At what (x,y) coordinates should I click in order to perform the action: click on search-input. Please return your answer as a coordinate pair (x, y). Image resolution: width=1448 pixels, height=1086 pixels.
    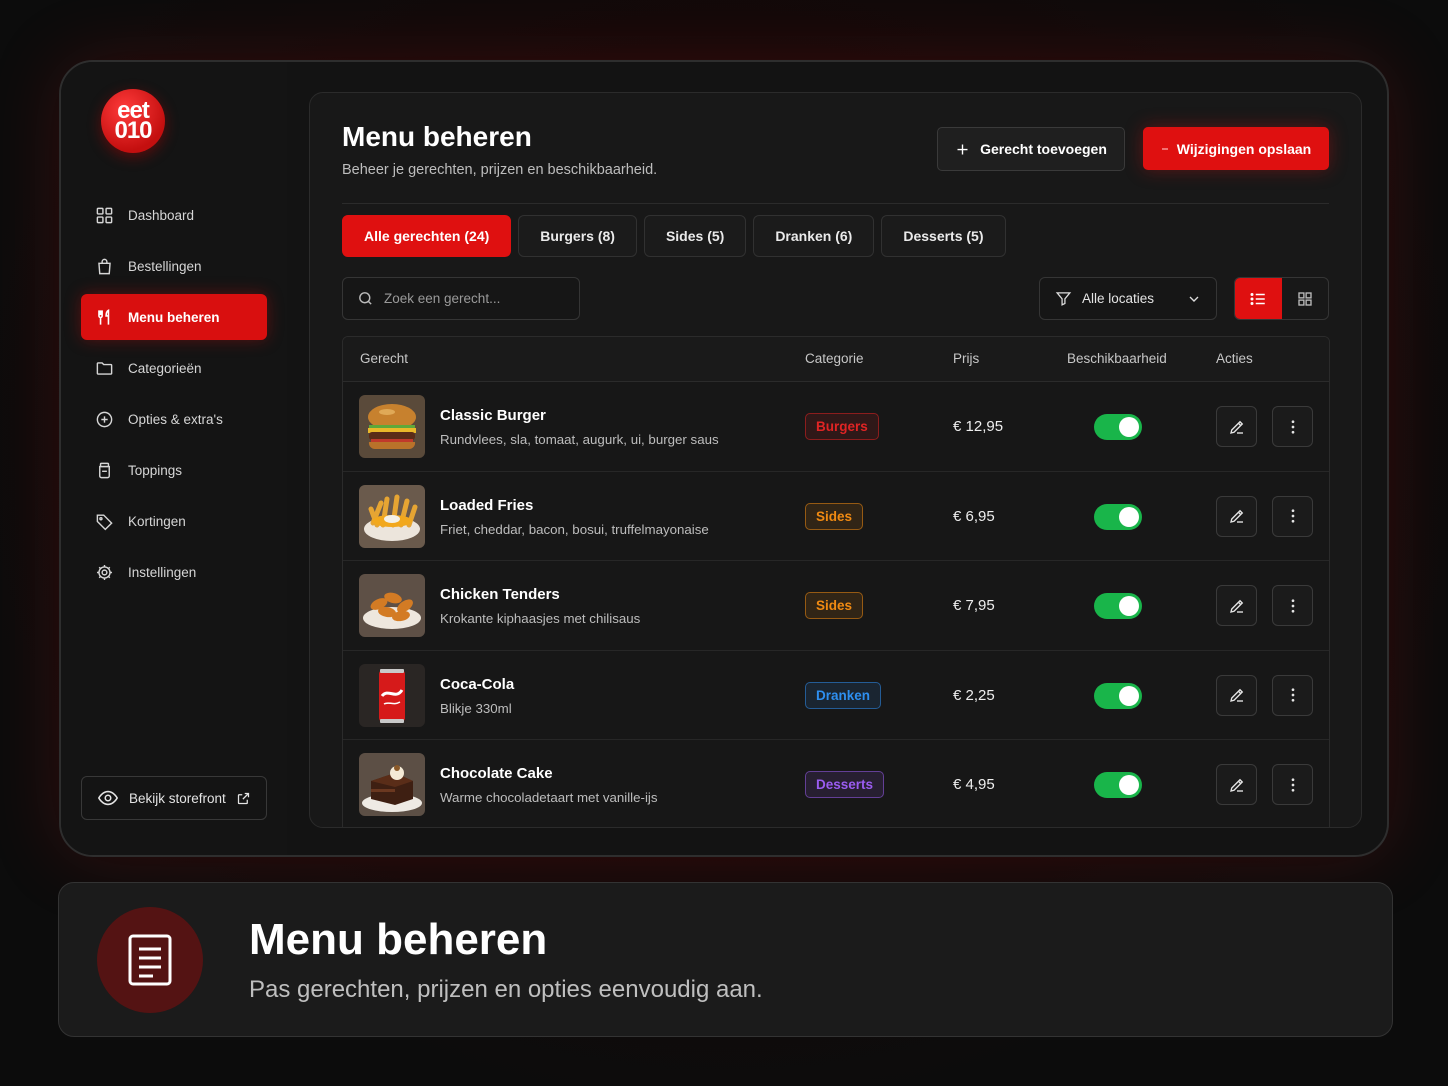
    Looking at the image, I should click on (474, 298).